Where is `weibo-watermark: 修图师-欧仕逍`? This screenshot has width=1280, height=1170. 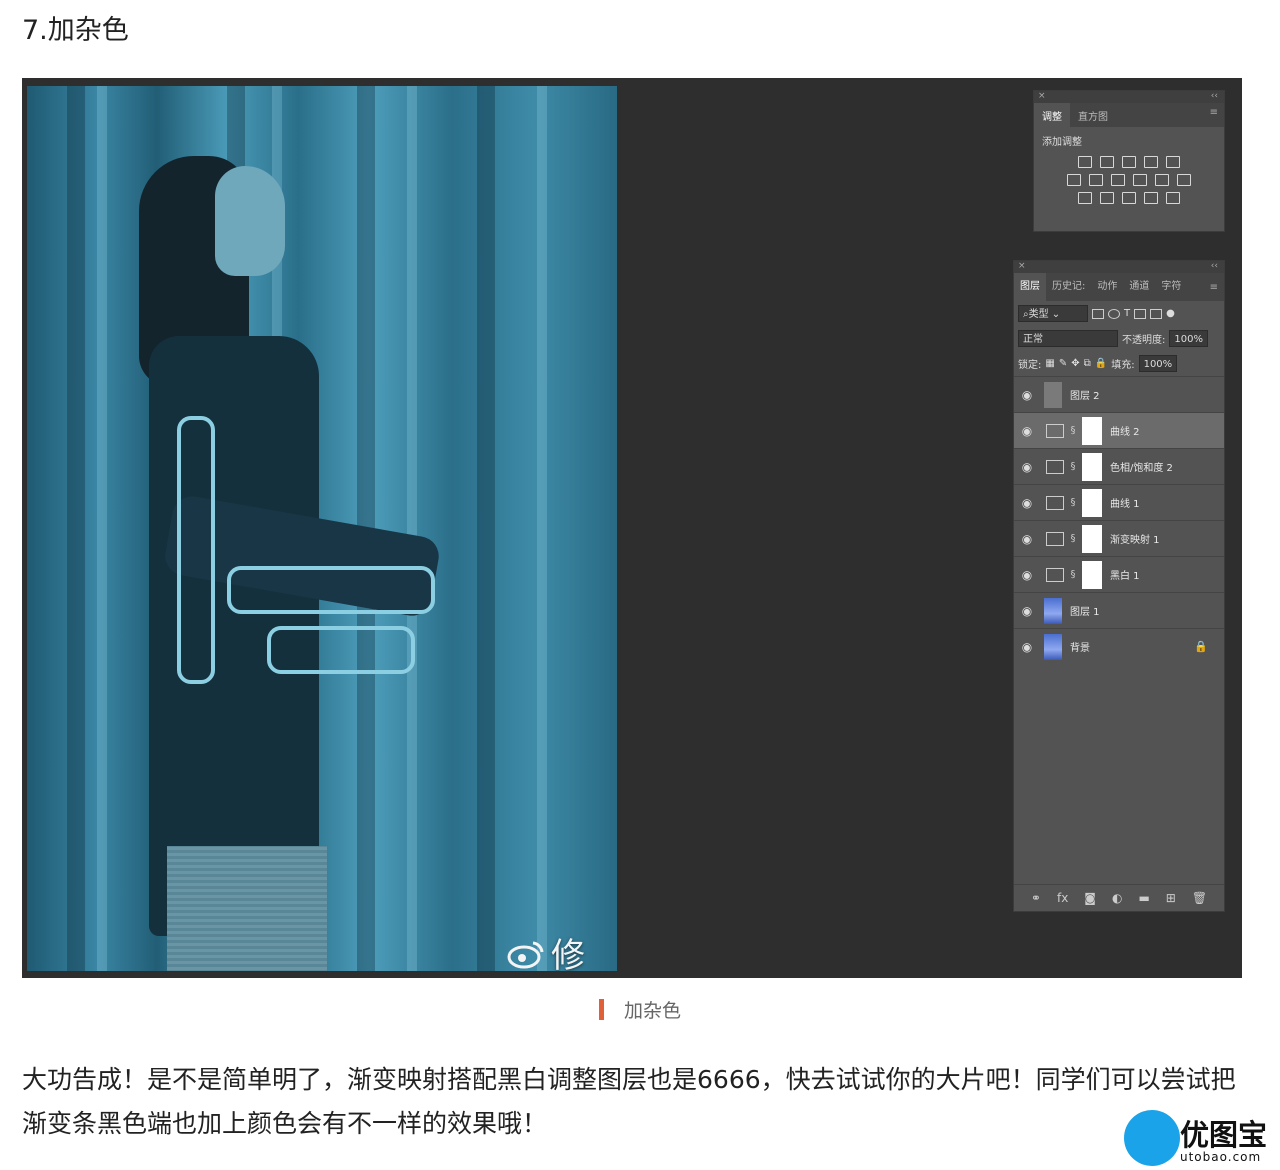
weibo-watermark: 修图师-欧仕逍 is located at coordinates (562, 949).